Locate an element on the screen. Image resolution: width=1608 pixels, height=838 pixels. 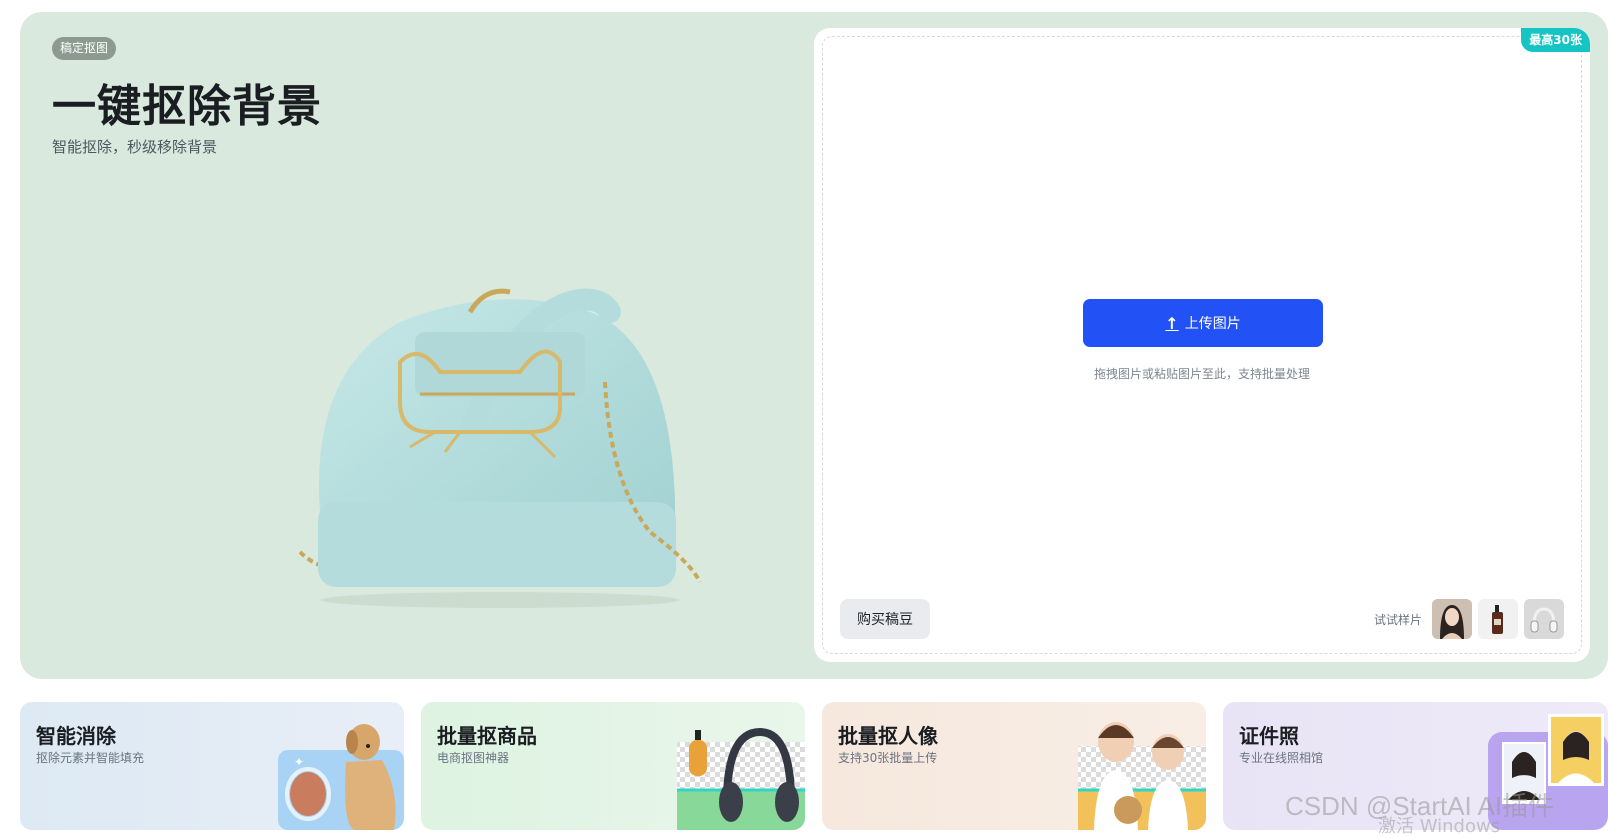
buy-credits-button: 购买稿豆 is located at coordinates (885, 619).